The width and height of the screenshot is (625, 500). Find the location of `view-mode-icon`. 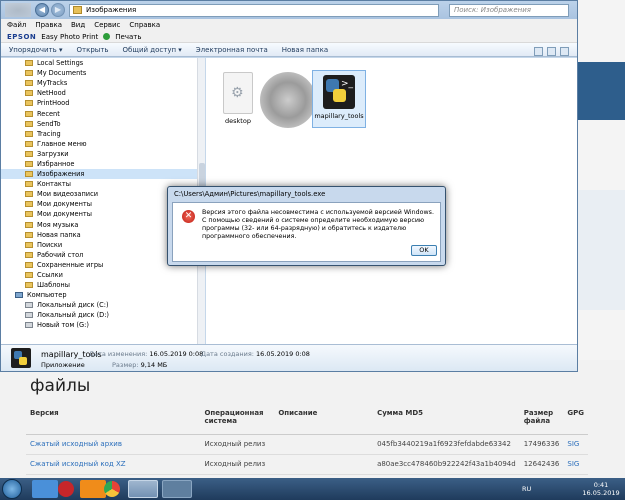

view-mode-icon is located at coordinates (538, 51).